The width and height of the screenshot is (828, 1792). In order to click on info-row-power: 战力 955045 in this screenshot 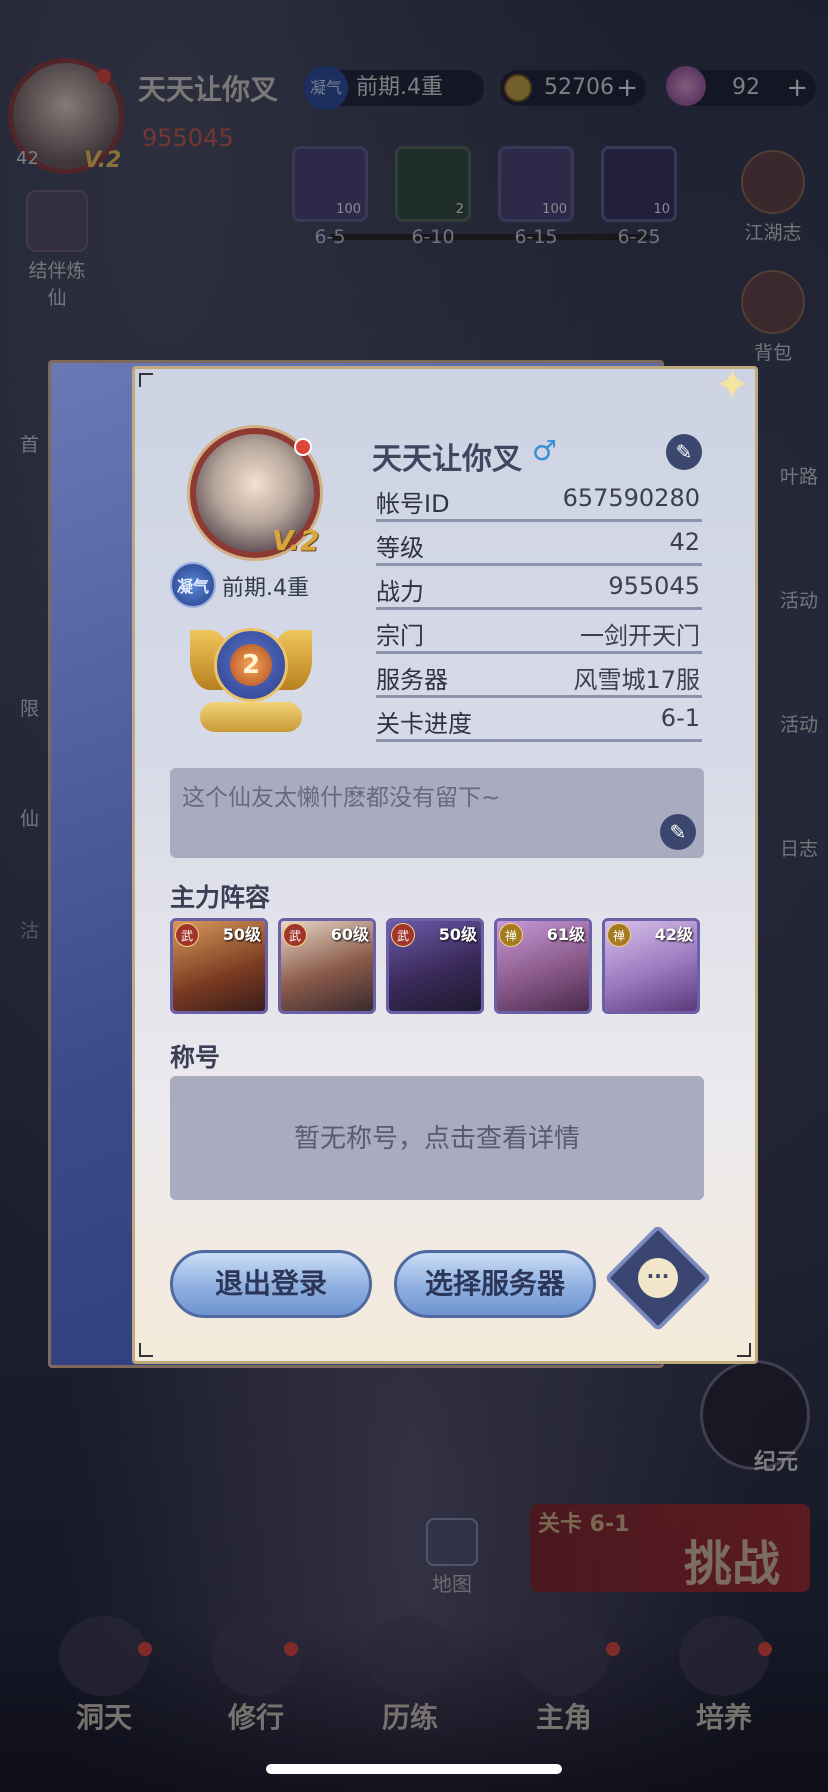, I will do `click(539, 588)`.